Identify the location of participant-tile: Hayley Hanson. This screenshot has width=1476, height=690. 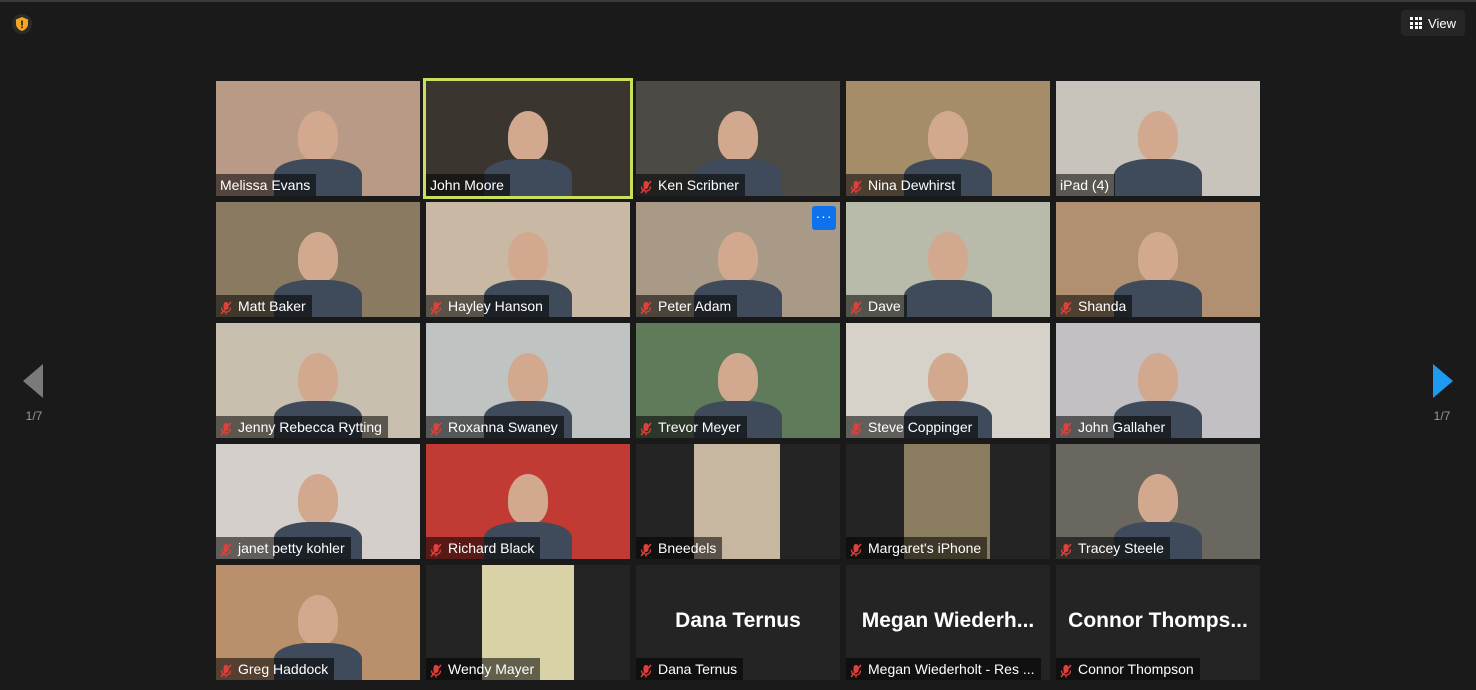
(528, 259).